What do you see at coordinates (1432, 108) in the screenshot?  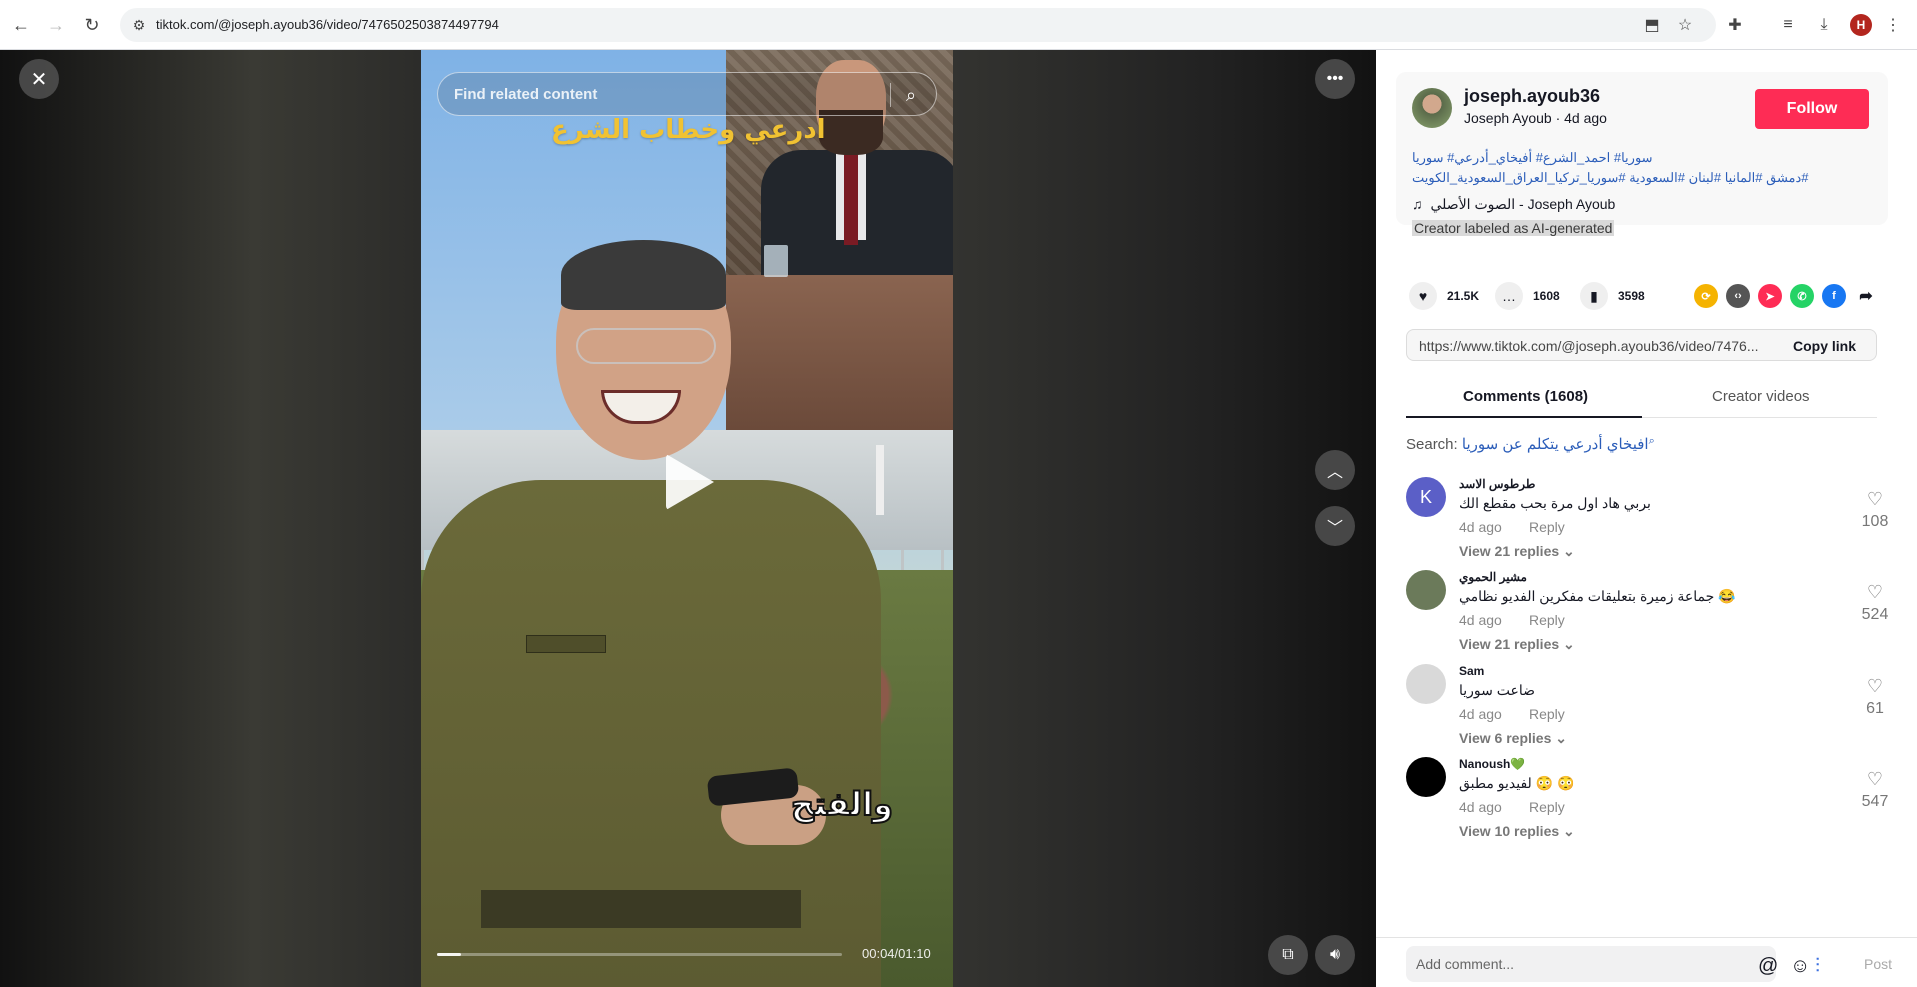 I see `creator-avatar` at bounding box center [1432, 108].